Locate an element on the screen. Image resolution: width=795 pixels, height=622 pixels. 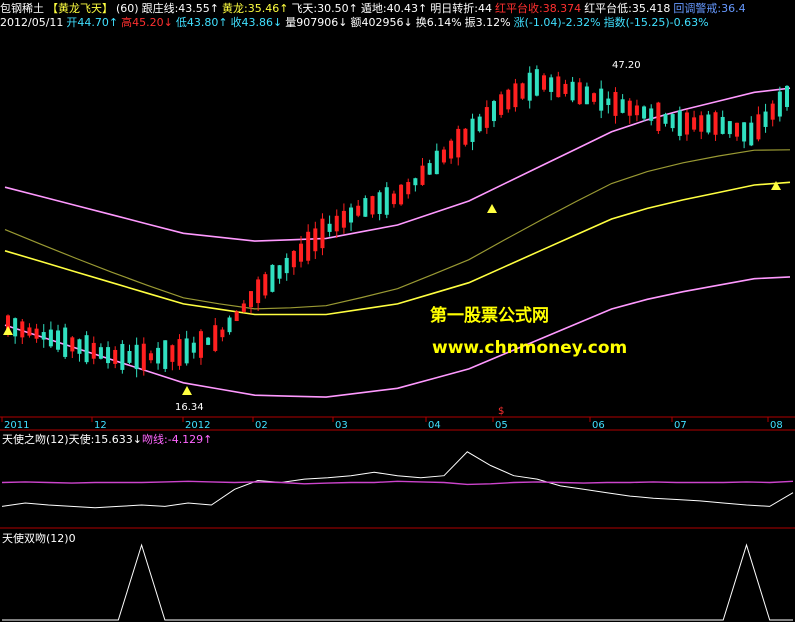
sub1-title: 天使之吻(12) is located at coordinates (35, 439).